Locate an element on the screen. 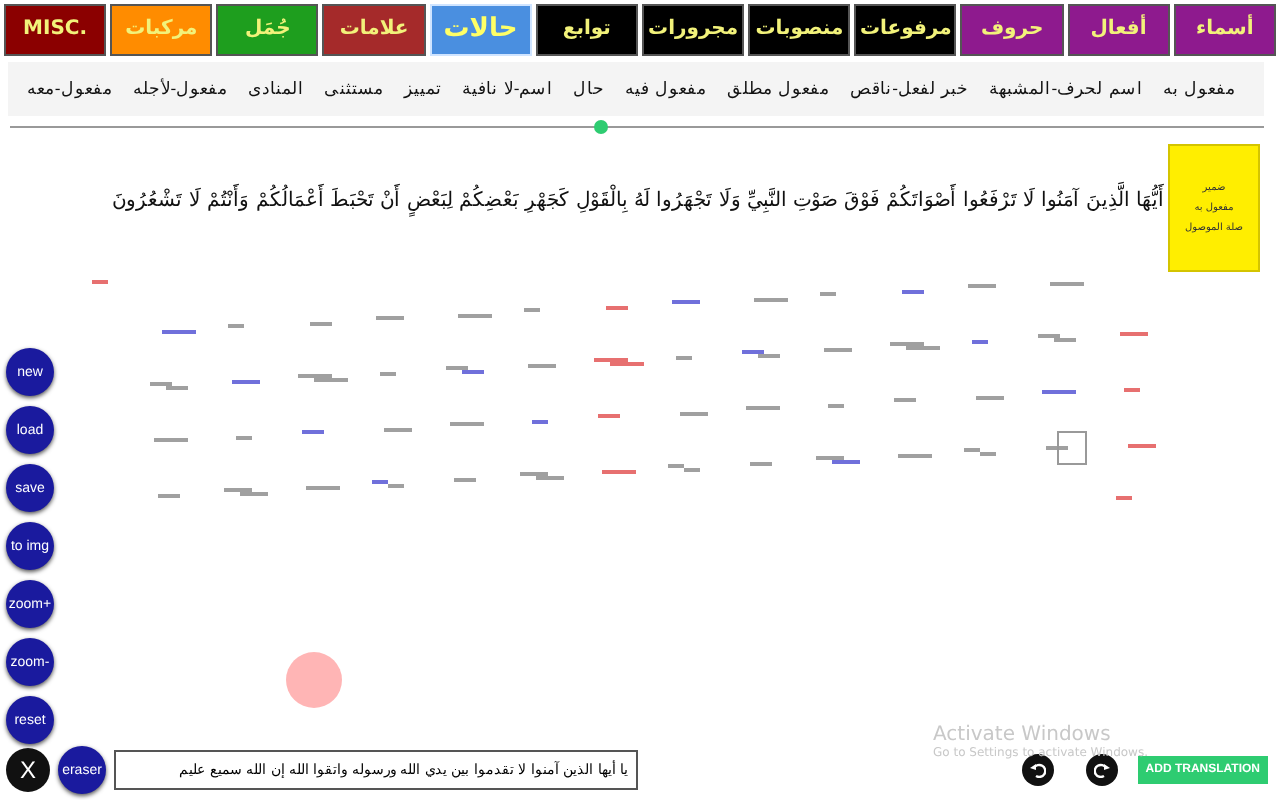  redo-button is located at coordinates (1101, 770).